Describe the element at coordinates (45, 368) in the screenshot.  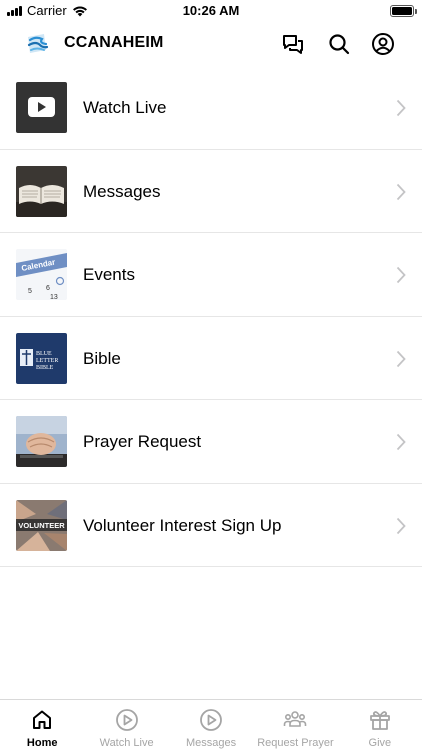
I see `svg-text: BIBLE` at that location.